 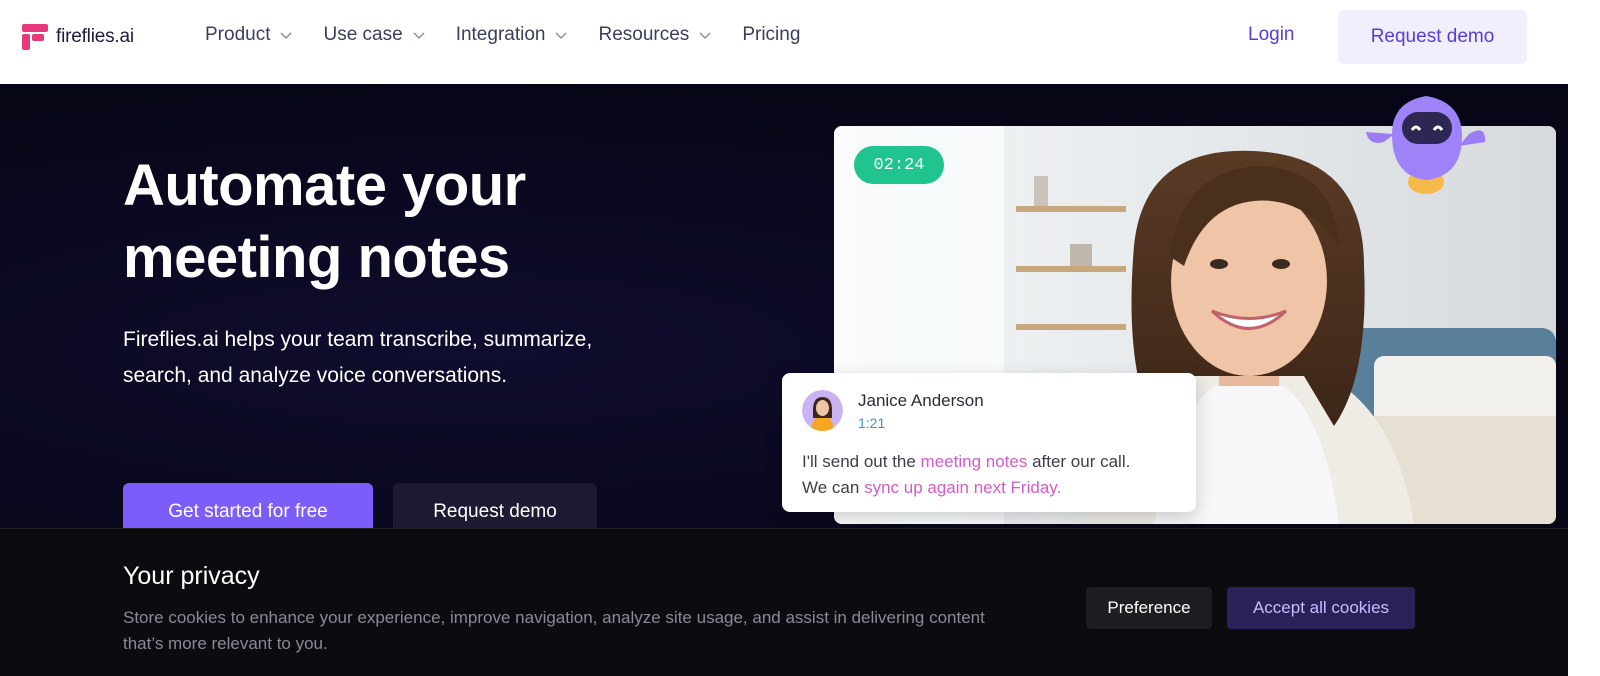 I want to click on cookie-title: Your privacy, so click(x=191, y=576).